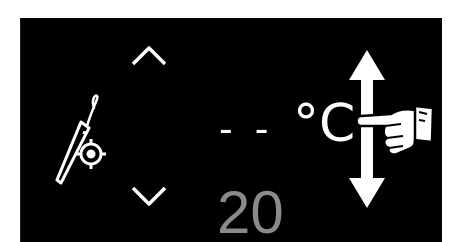 The width and height of the screenshot is (463, 242). What do you see at coordinates (324, 124) in the screenshot?
I see `temperature-unit-label: °C` at bounding box center [324, 124].